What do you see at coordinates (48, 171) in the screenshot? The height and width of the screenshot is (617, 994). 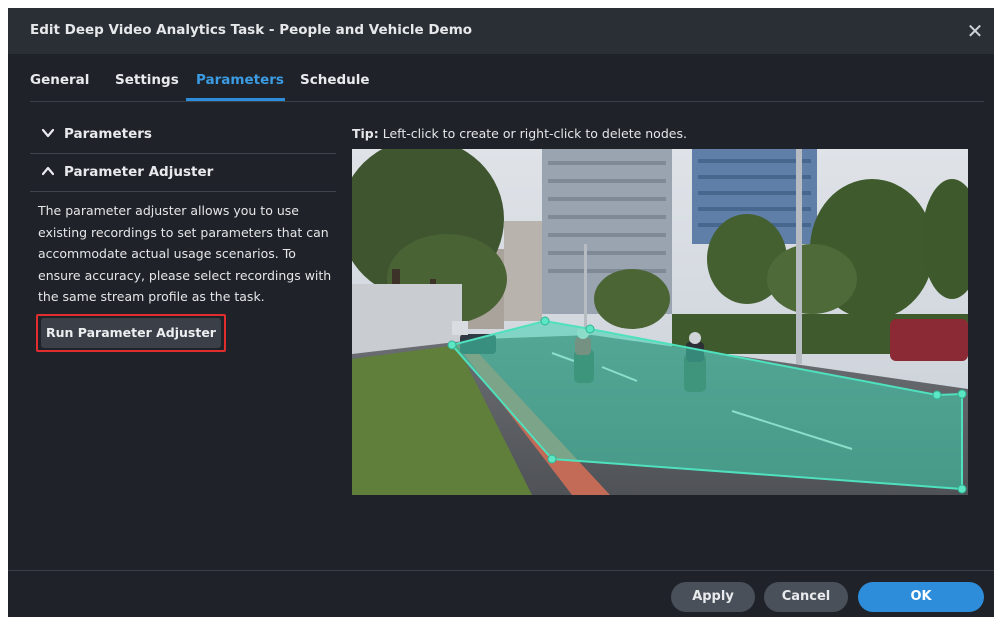 I see `chevron-up-icon` at bounding box center [48, 171].